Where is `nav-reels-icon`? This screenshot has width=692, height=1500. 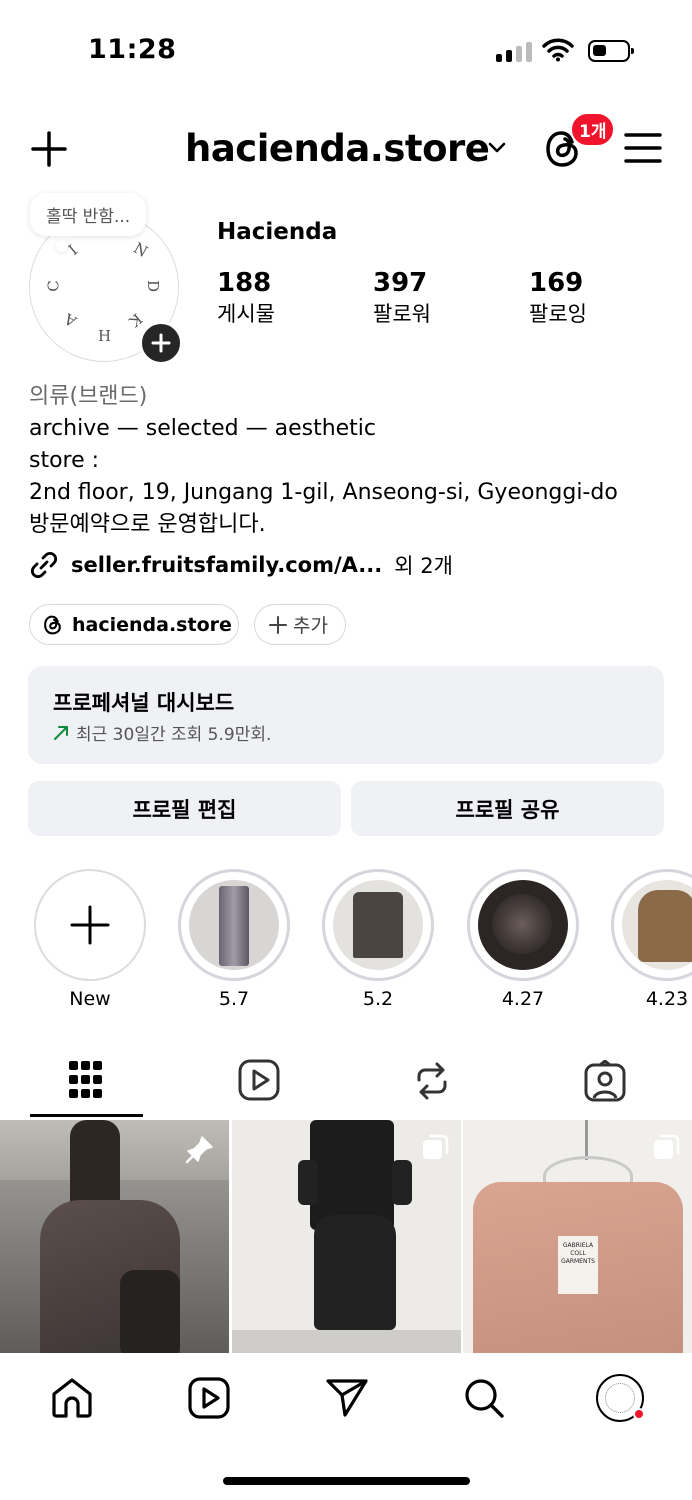
nav-reels-icon is located at coordinates (209, 1398).